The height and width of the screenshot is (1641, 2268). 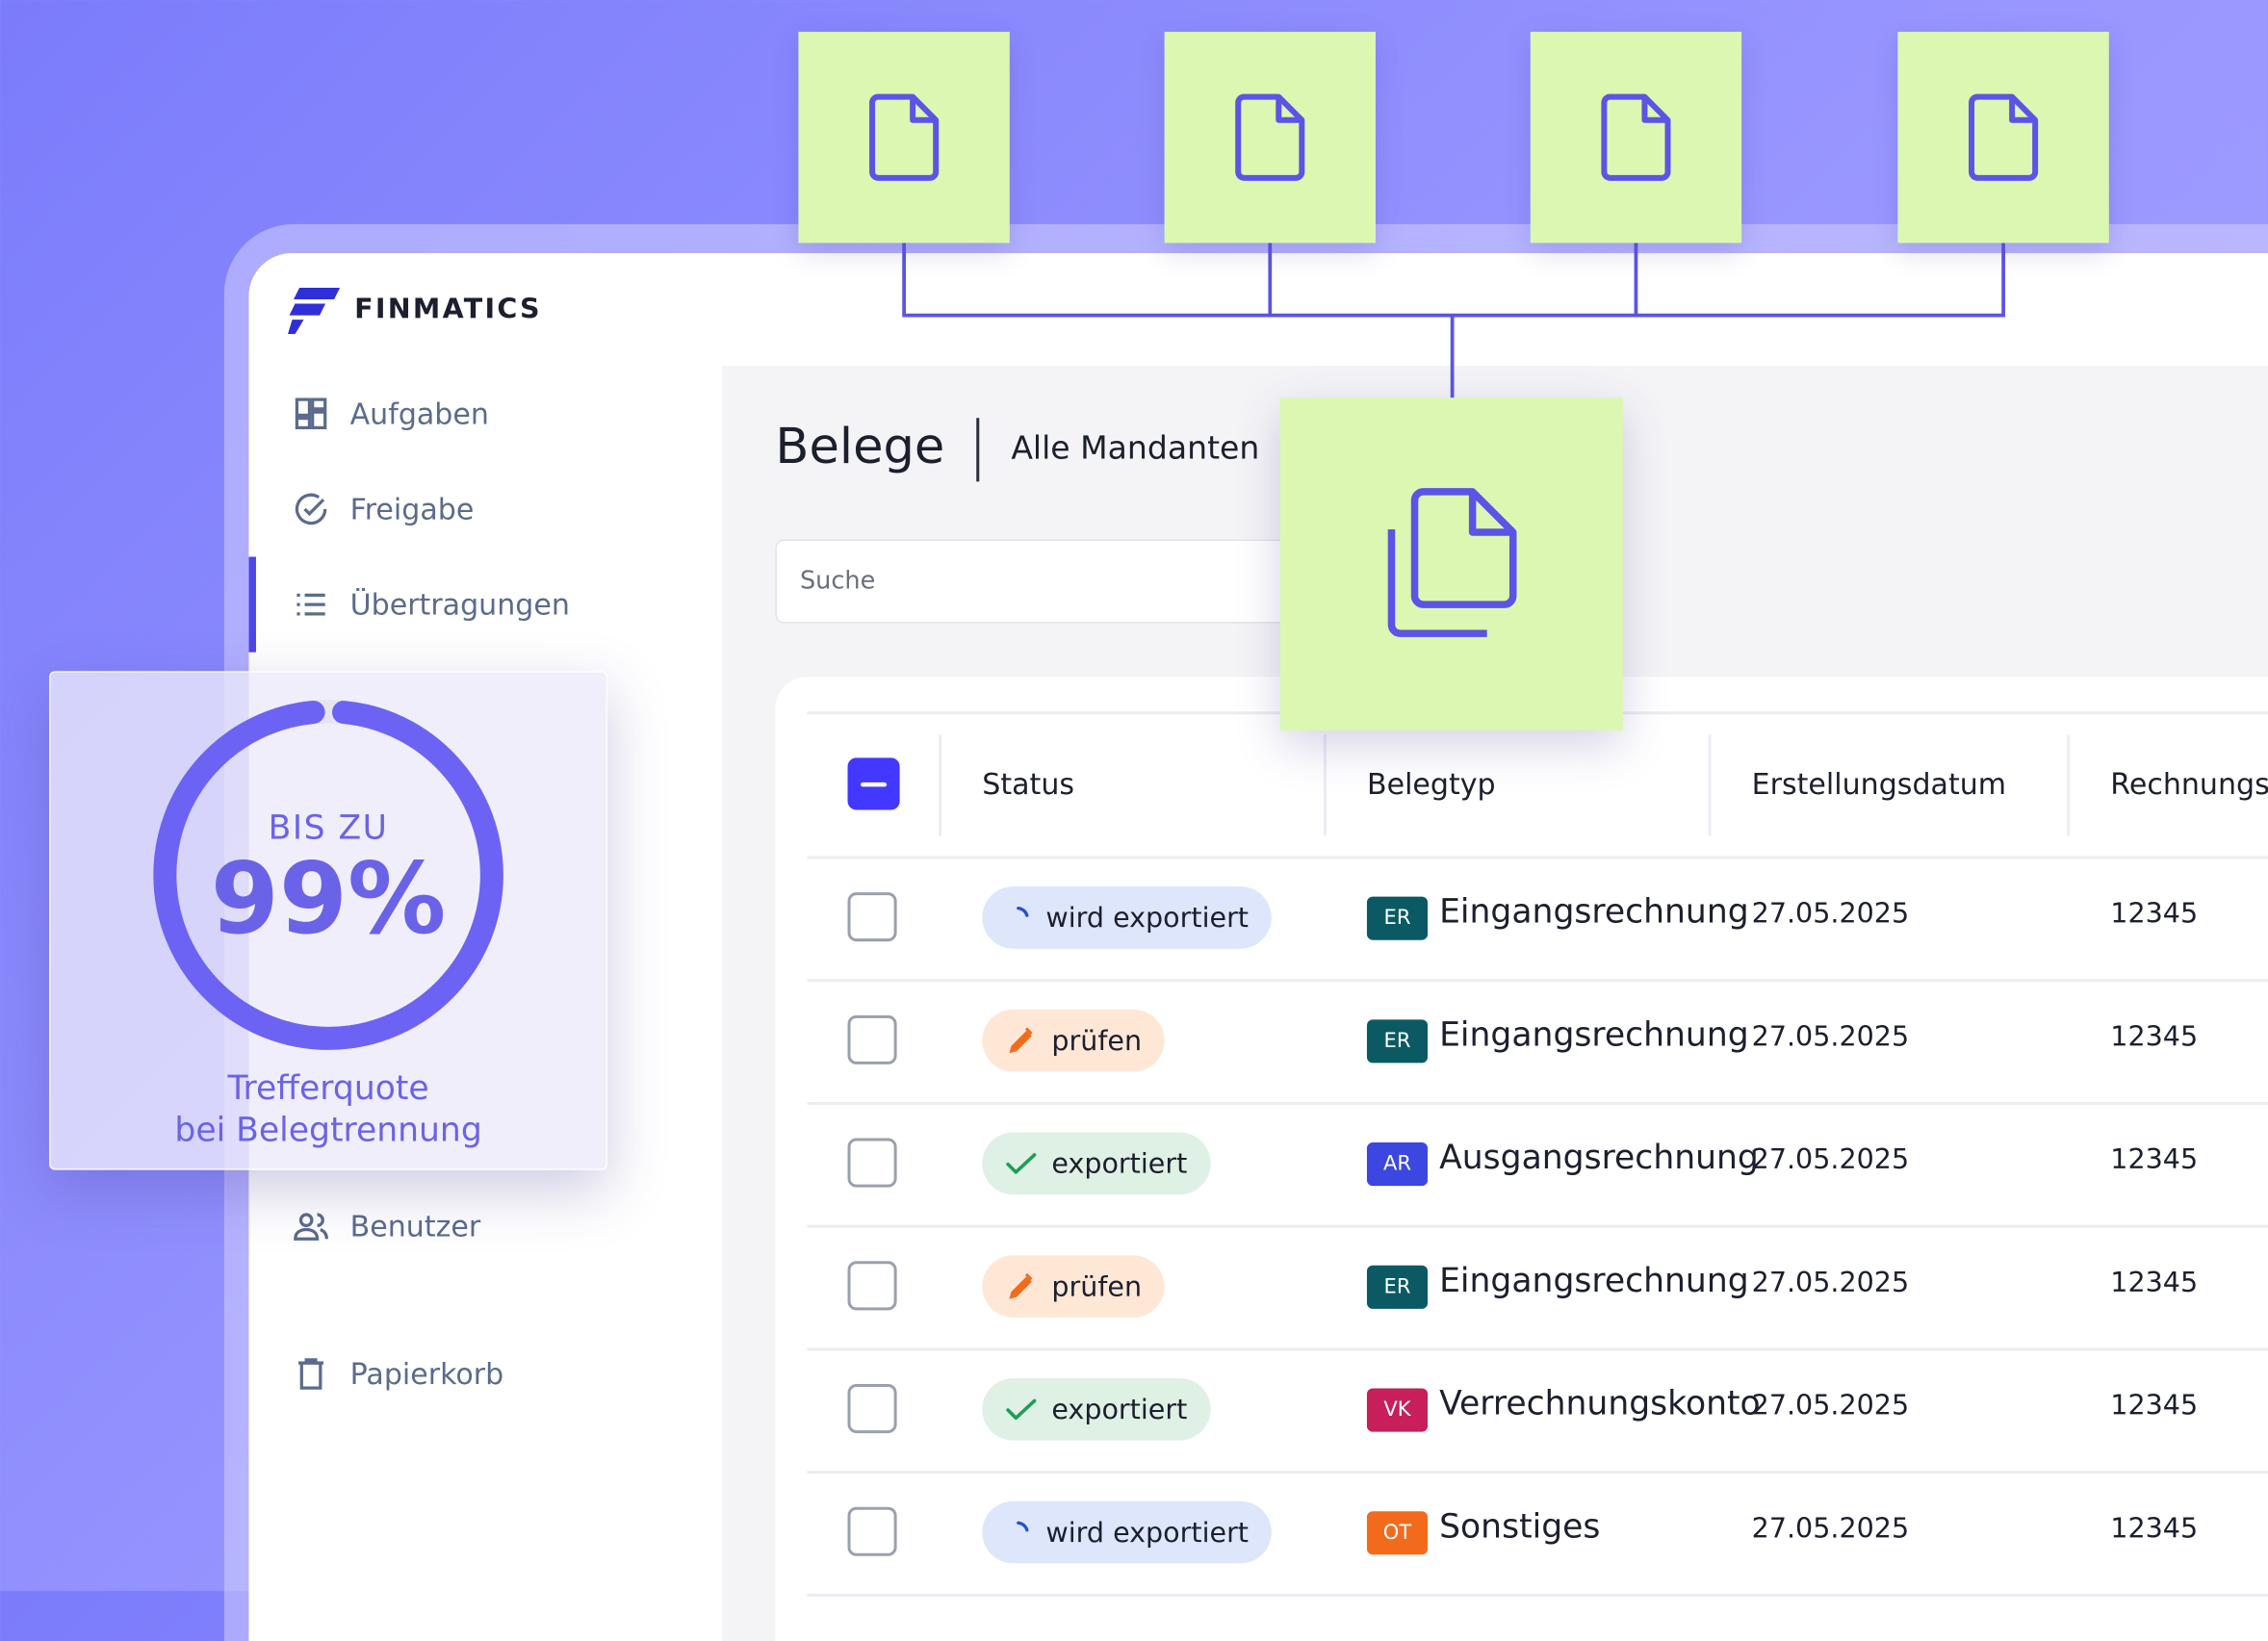 I want to click on select-all-checkbox, so click(x=874, y=783).